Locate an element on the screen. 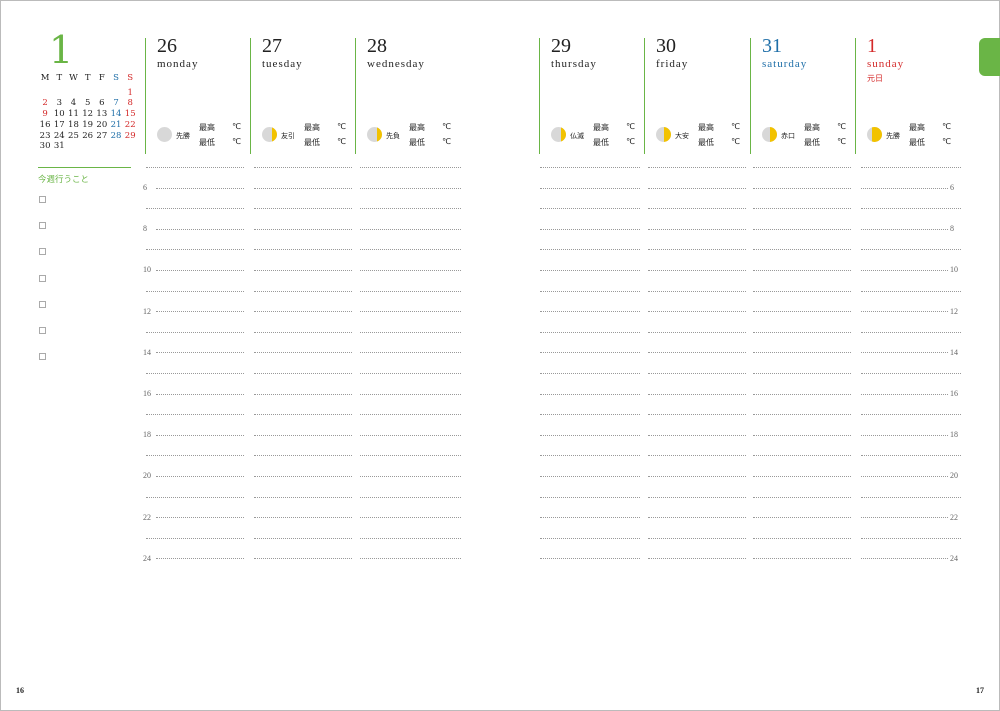  mini-calendar-day: 22 is located at coordinates (130, 125).